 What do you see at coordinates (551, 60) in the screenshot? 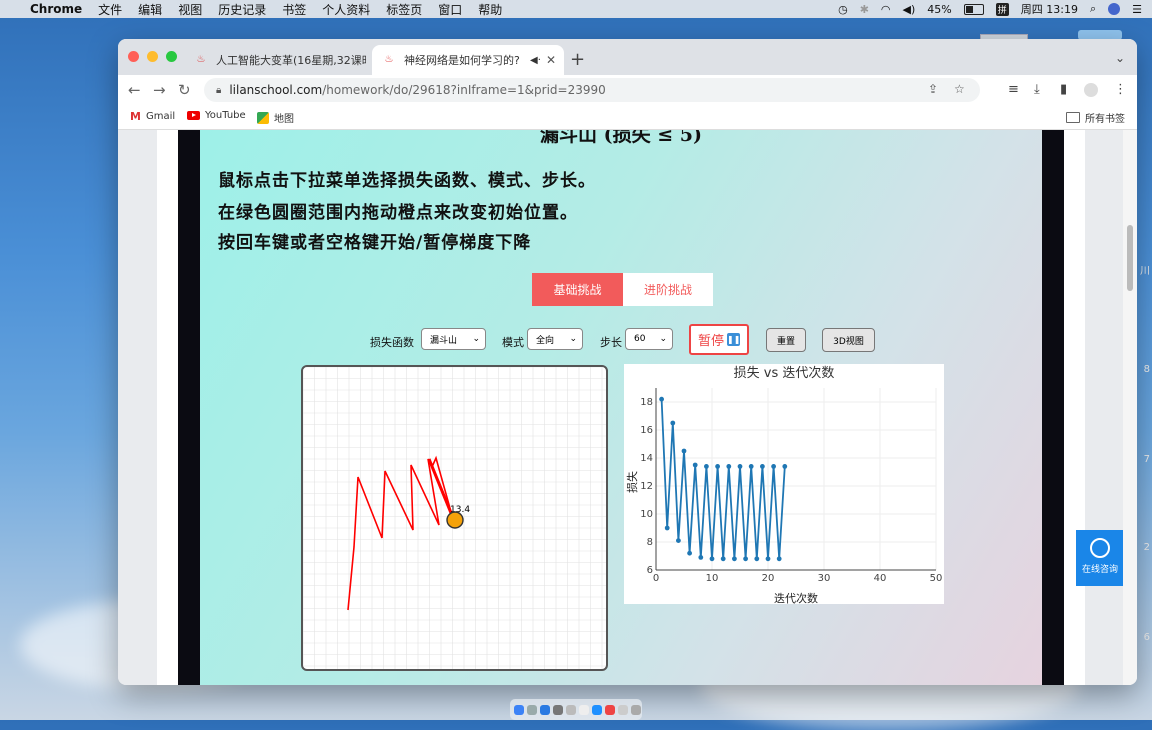
I see `close-tab-icon: ✕` at bounding box center [551, 60].